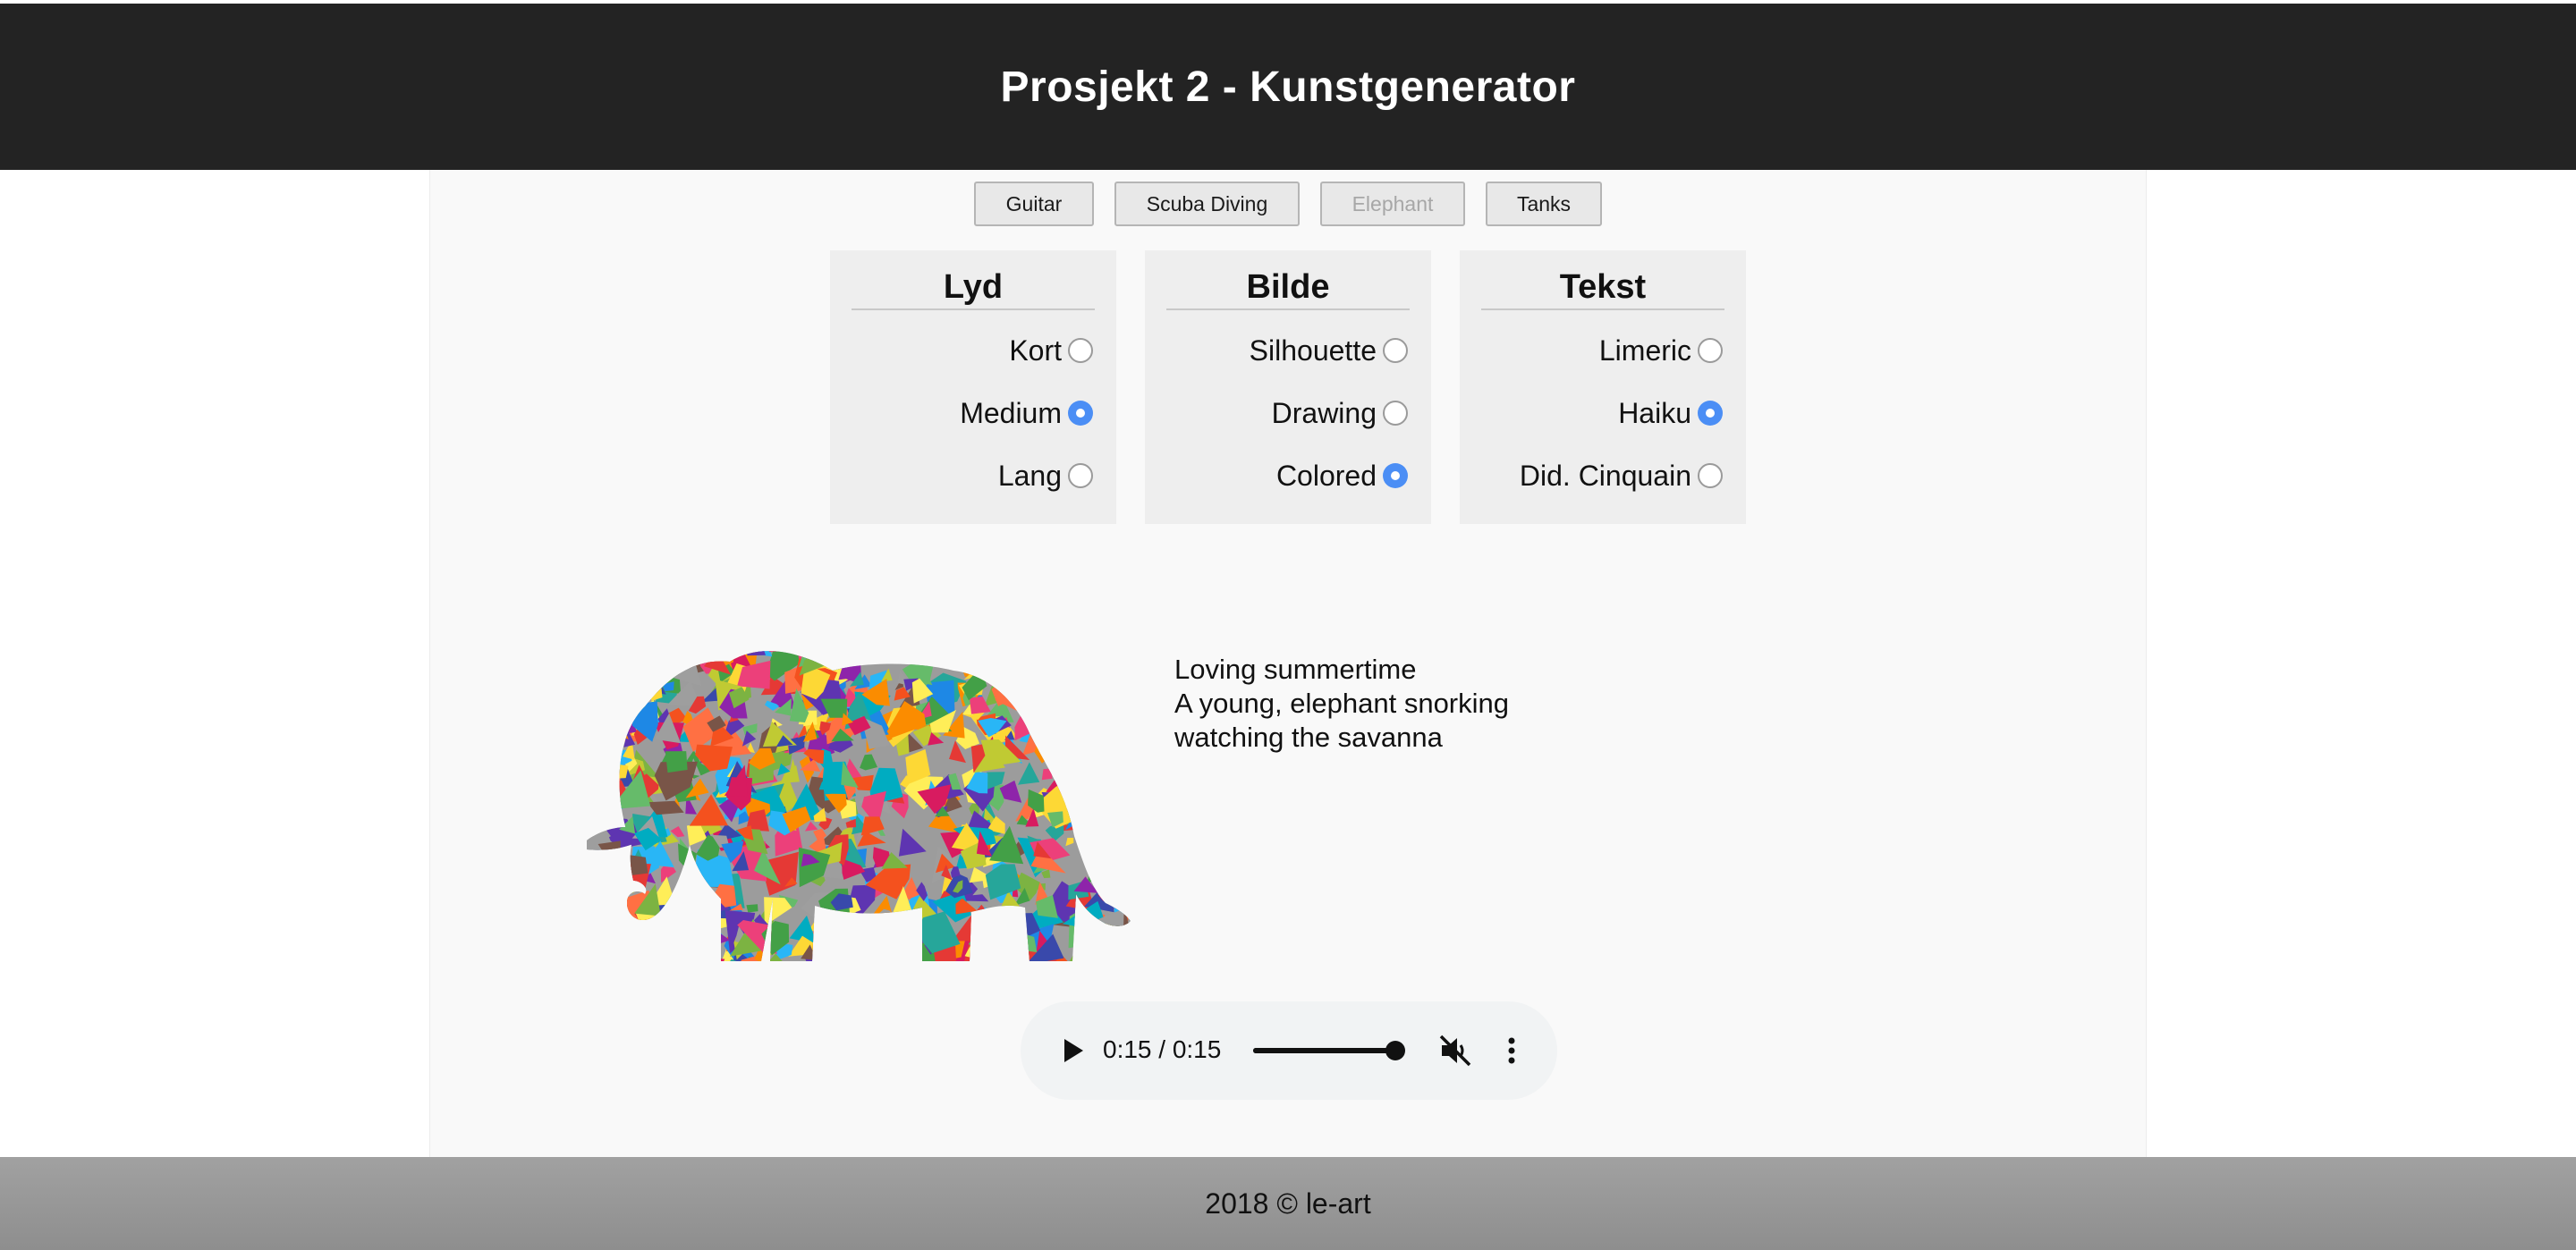 The image size is (2576, 1250). What do you see at coordinates (859, 791) in the screenshot?
I see `elephant-artwork` at bounding box center [859, 791].